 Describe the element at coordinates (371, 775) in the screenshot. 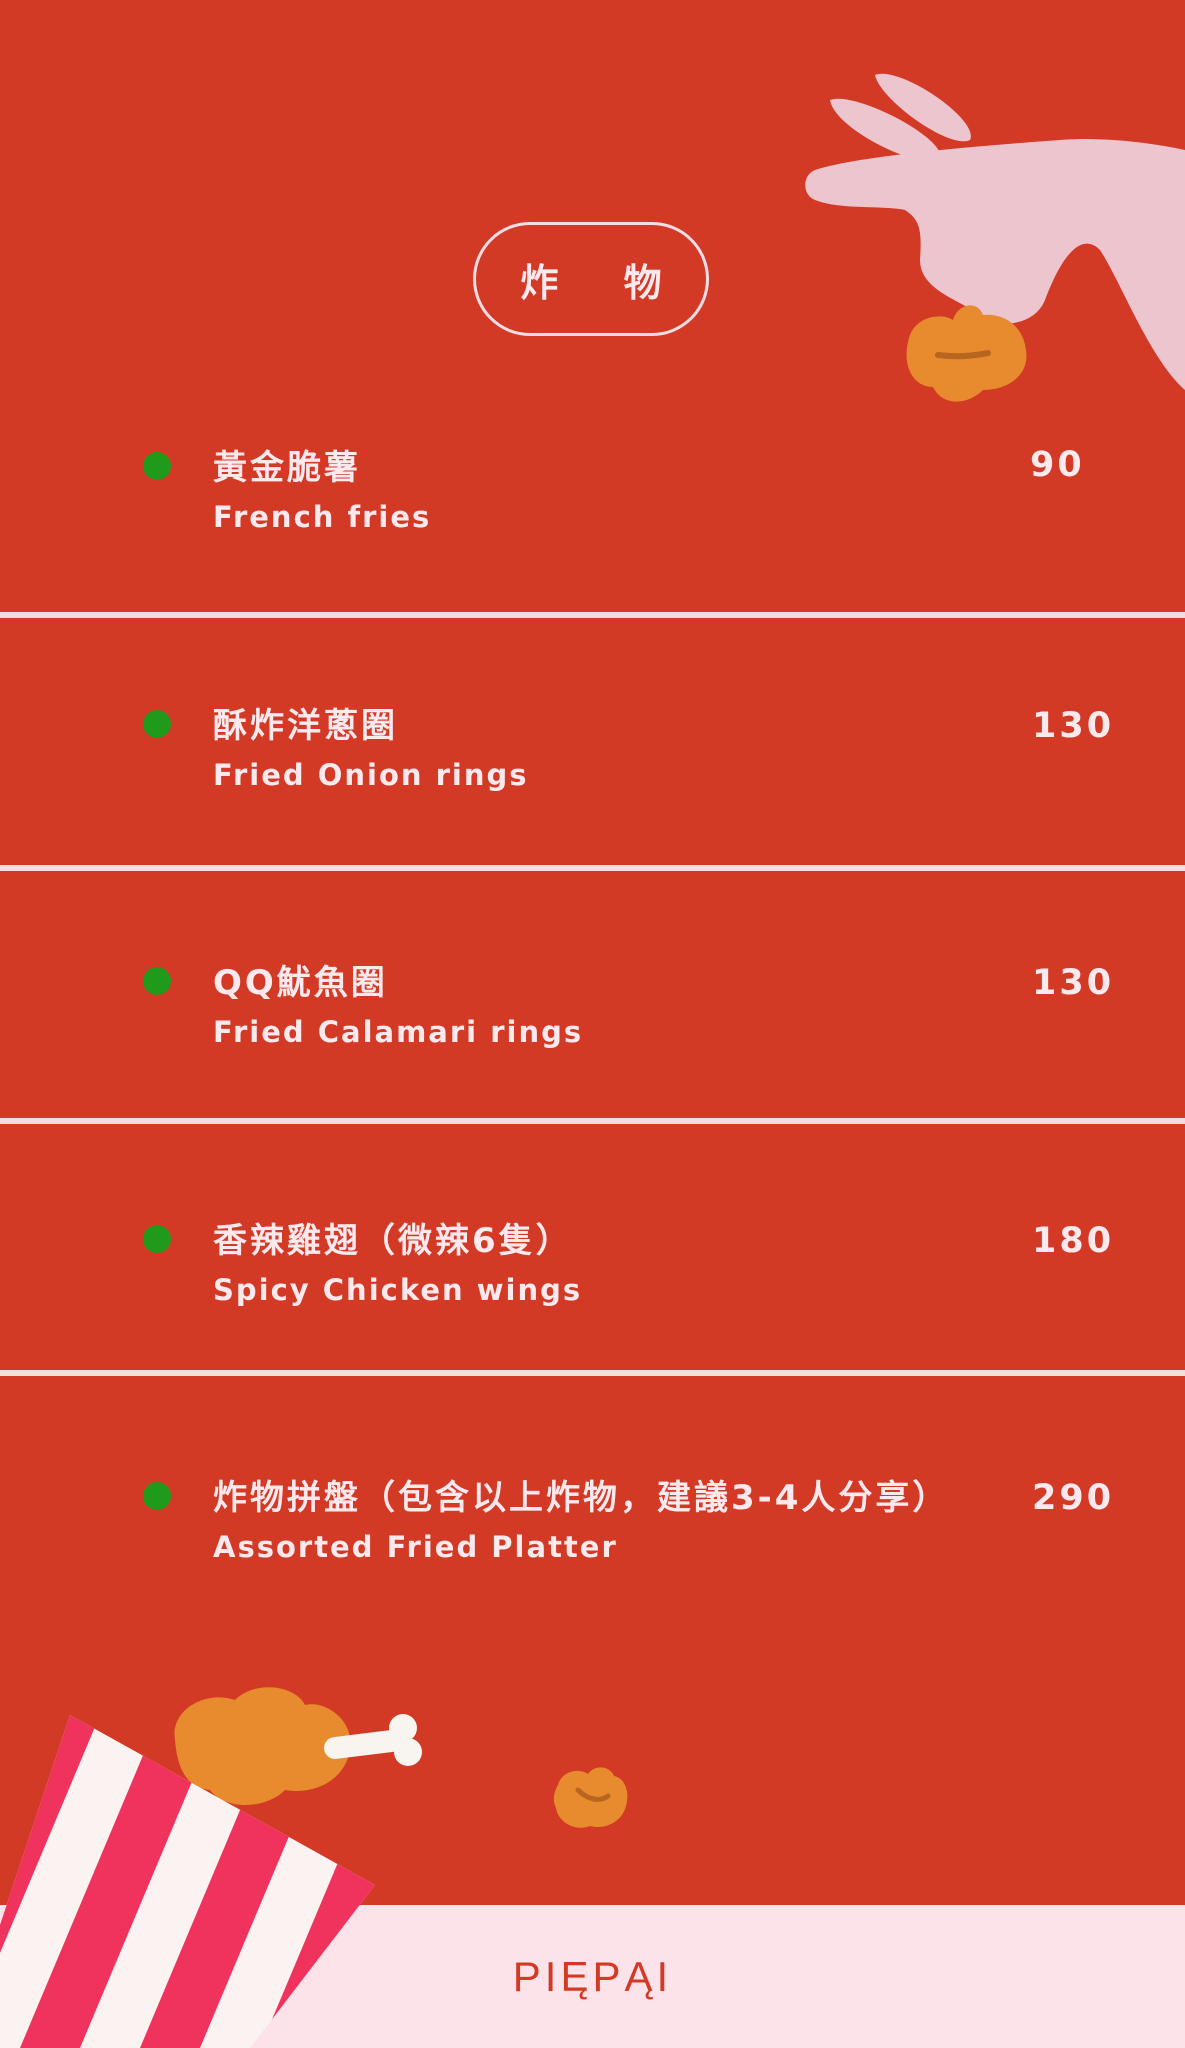

I see `item-name-en: Fried Onion rings` at that location.